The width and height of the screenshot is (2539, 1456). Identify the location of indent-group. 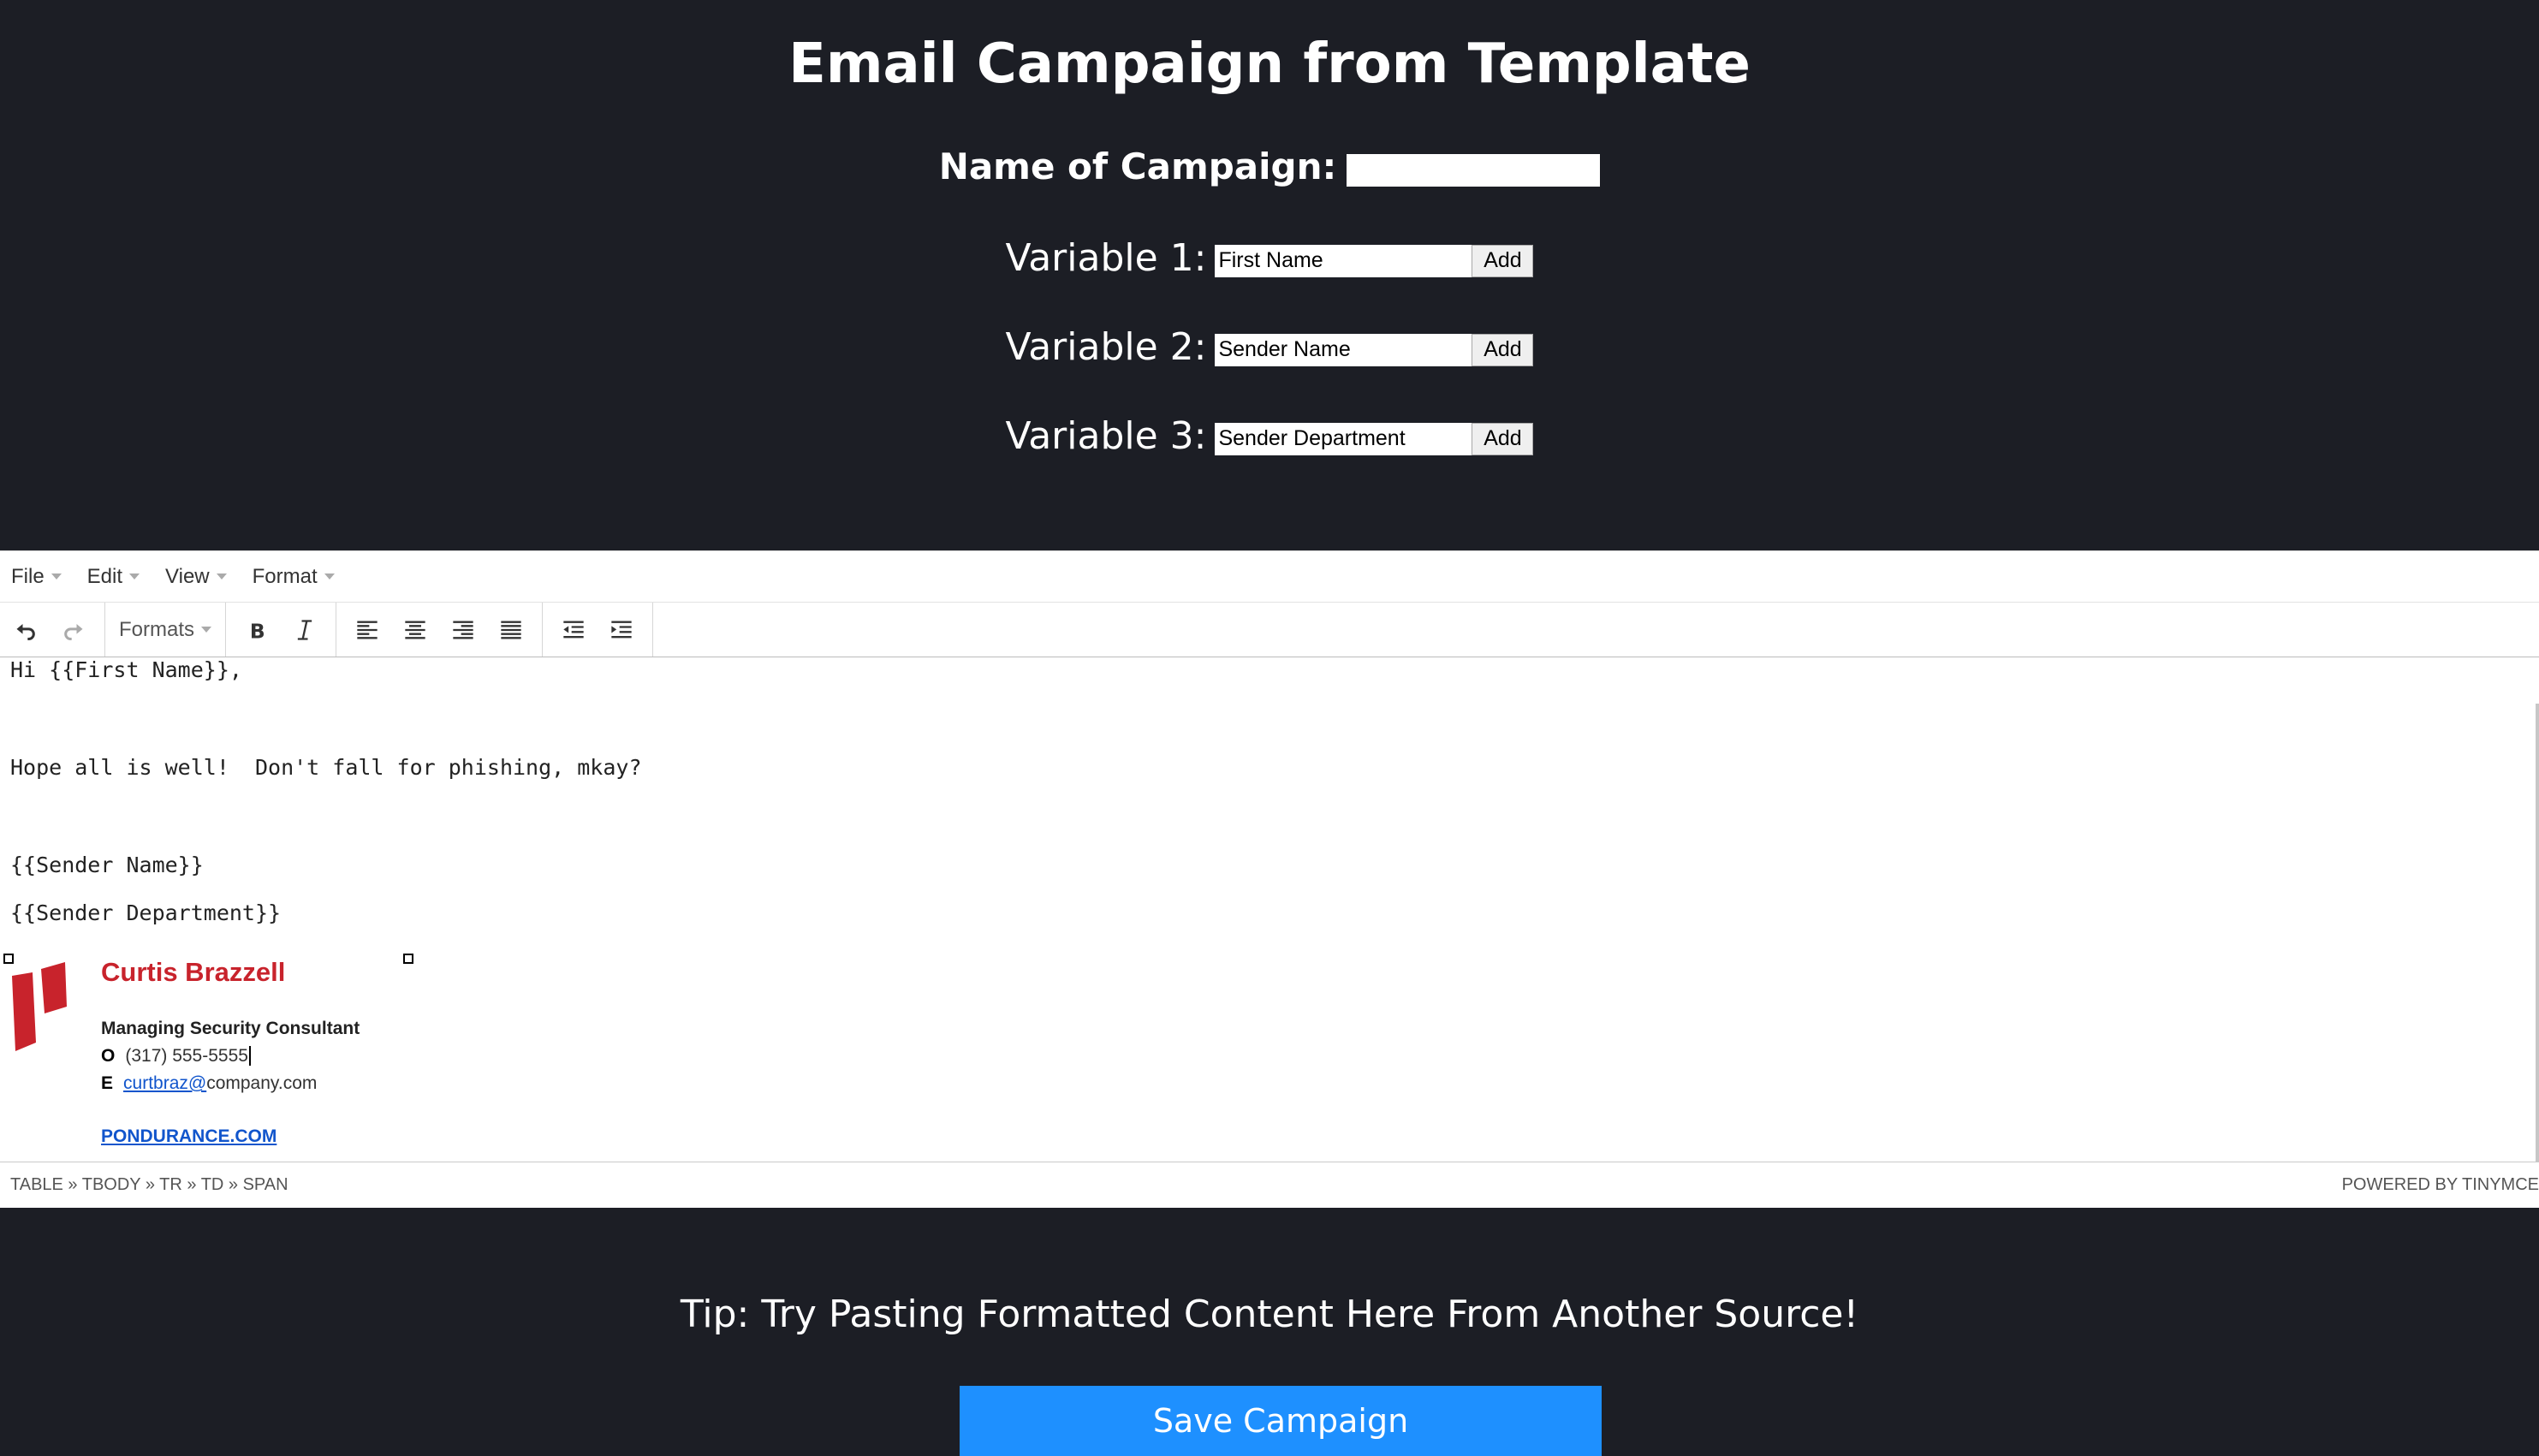
(598, 630).